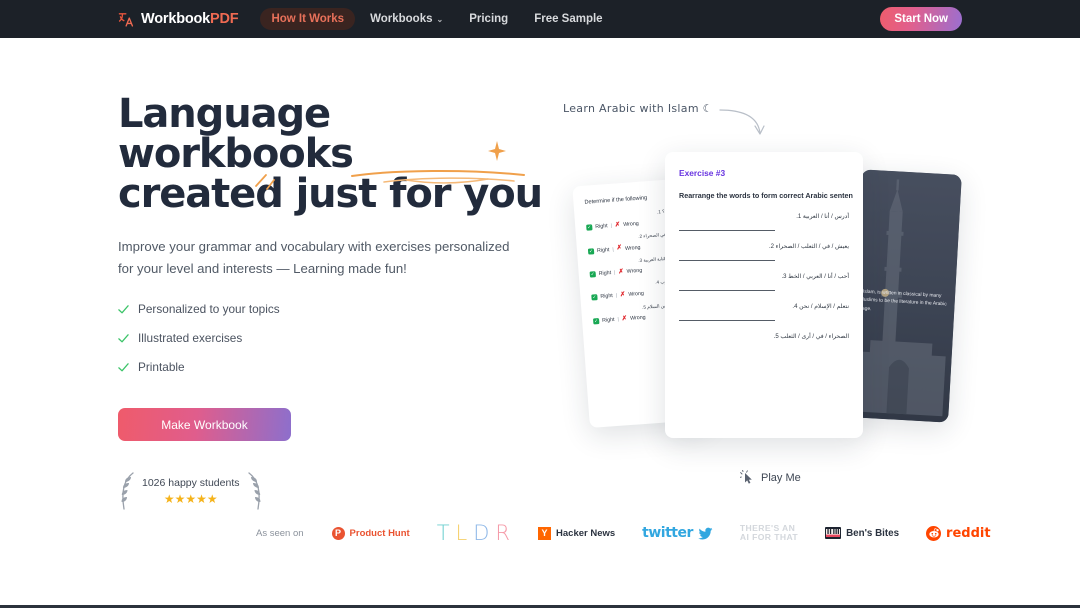 This screenshot has height=608, width=1080. Describe the element at coordinates (764, 222) in the screenshot. I see `exercise-item: أدرس / أنا / العربية 1.` at that location.